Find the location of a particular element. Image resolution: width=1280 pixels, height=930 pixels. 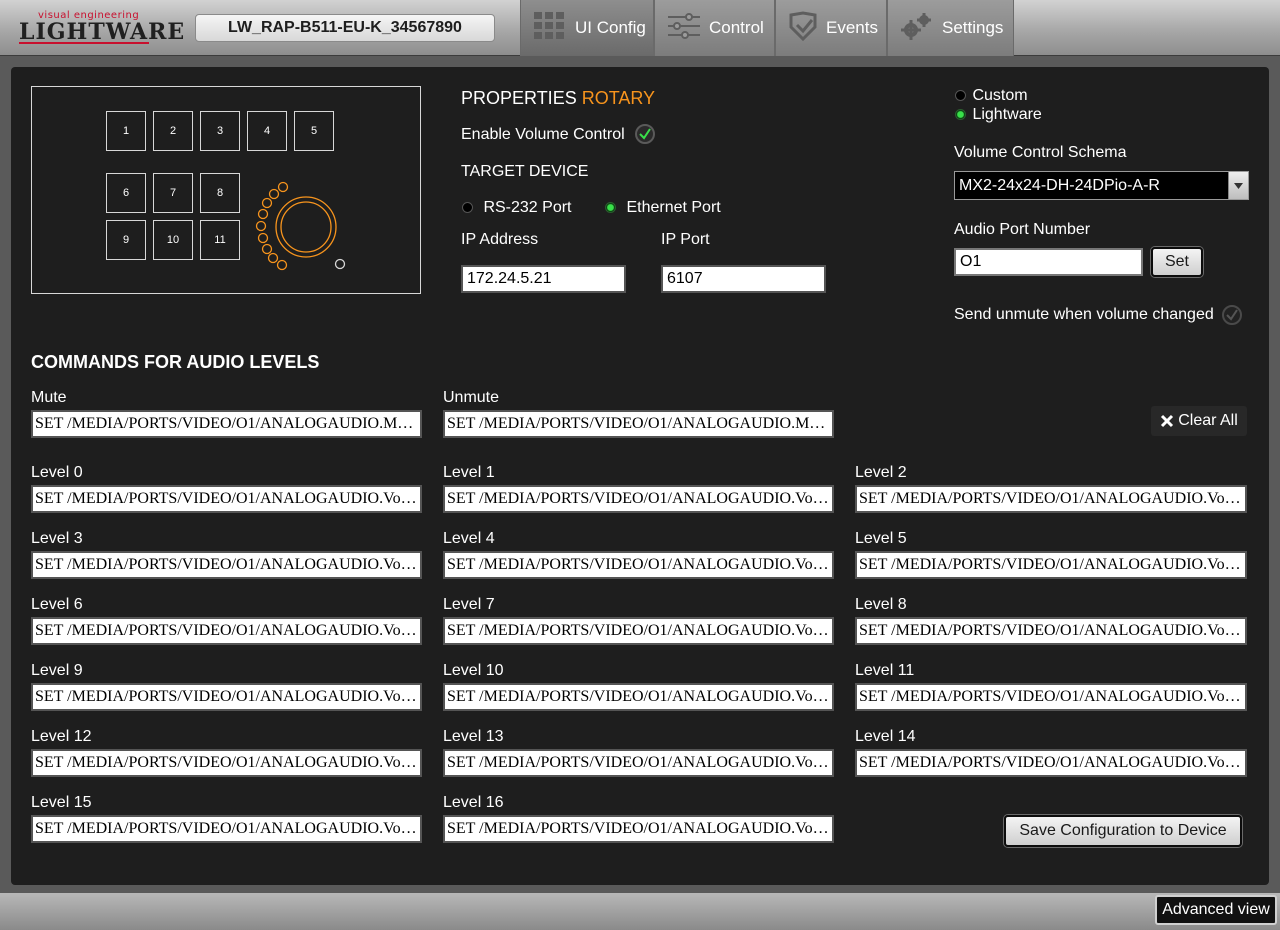

clear-all-label: Clear All is located at coordinates (1208, 420).